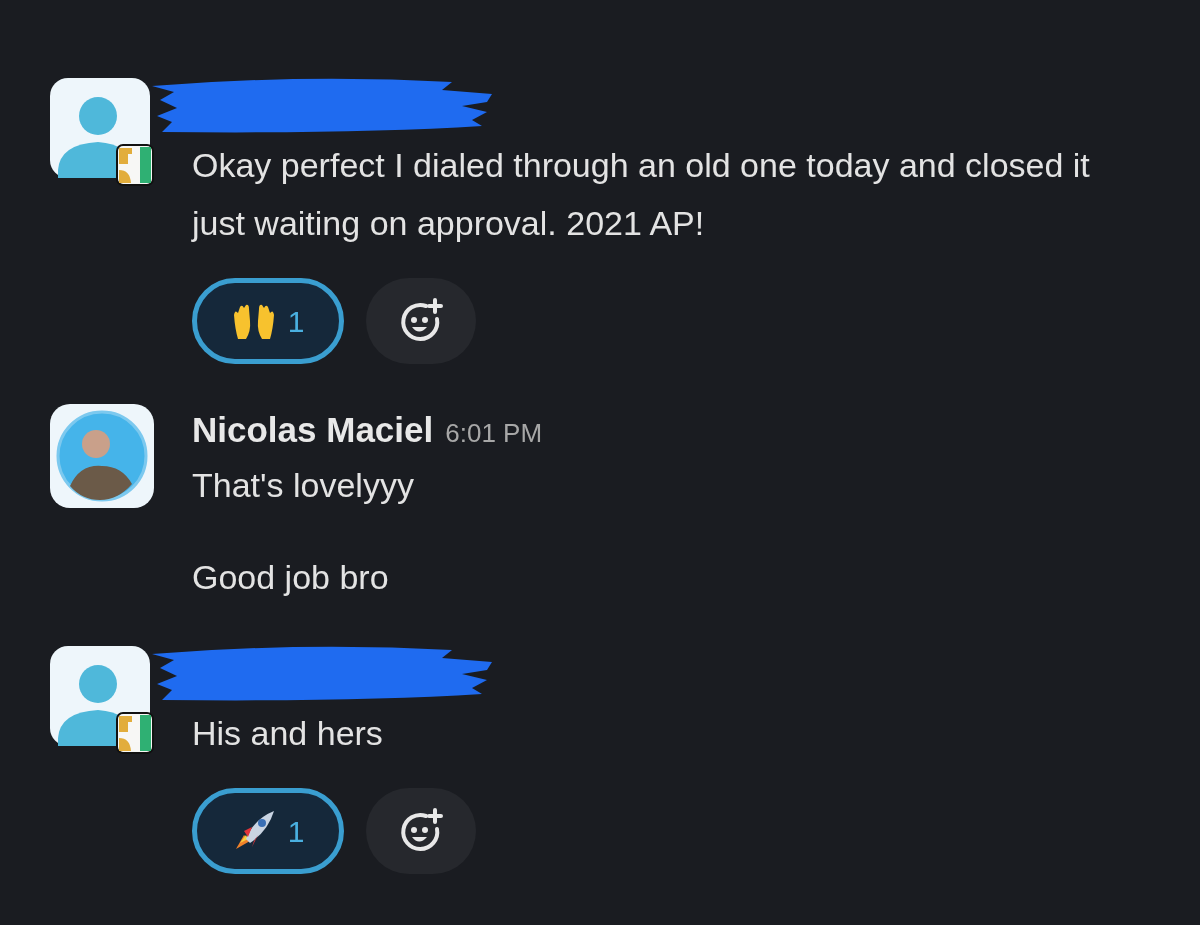 Image resolution: width=1200 pixels, height=925 pixels. What do you see at coordinates (313, 430) in the screenshot?
I see `author-name: Nicolas Maciel` at bounding box center [313, 430].